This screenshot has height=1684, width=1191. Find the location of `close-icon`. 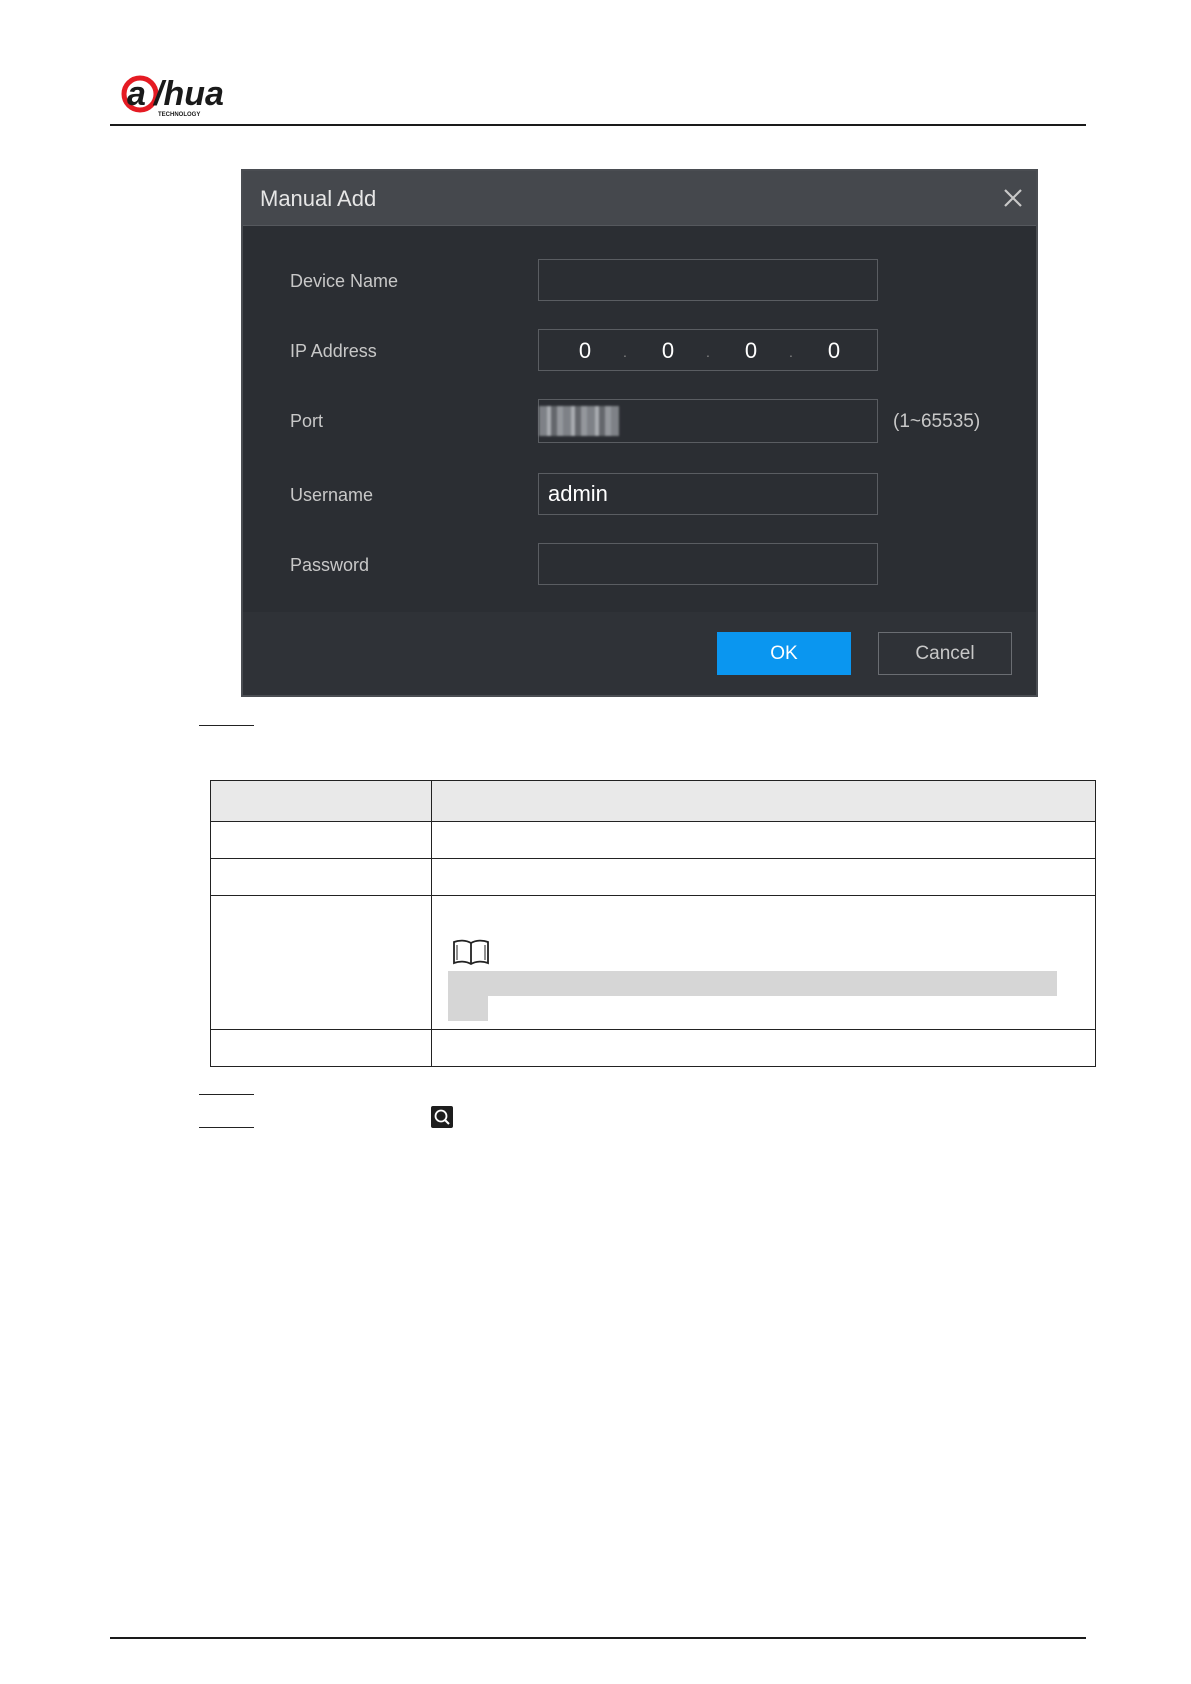

close-icon is located at coordinates (1013, 198).